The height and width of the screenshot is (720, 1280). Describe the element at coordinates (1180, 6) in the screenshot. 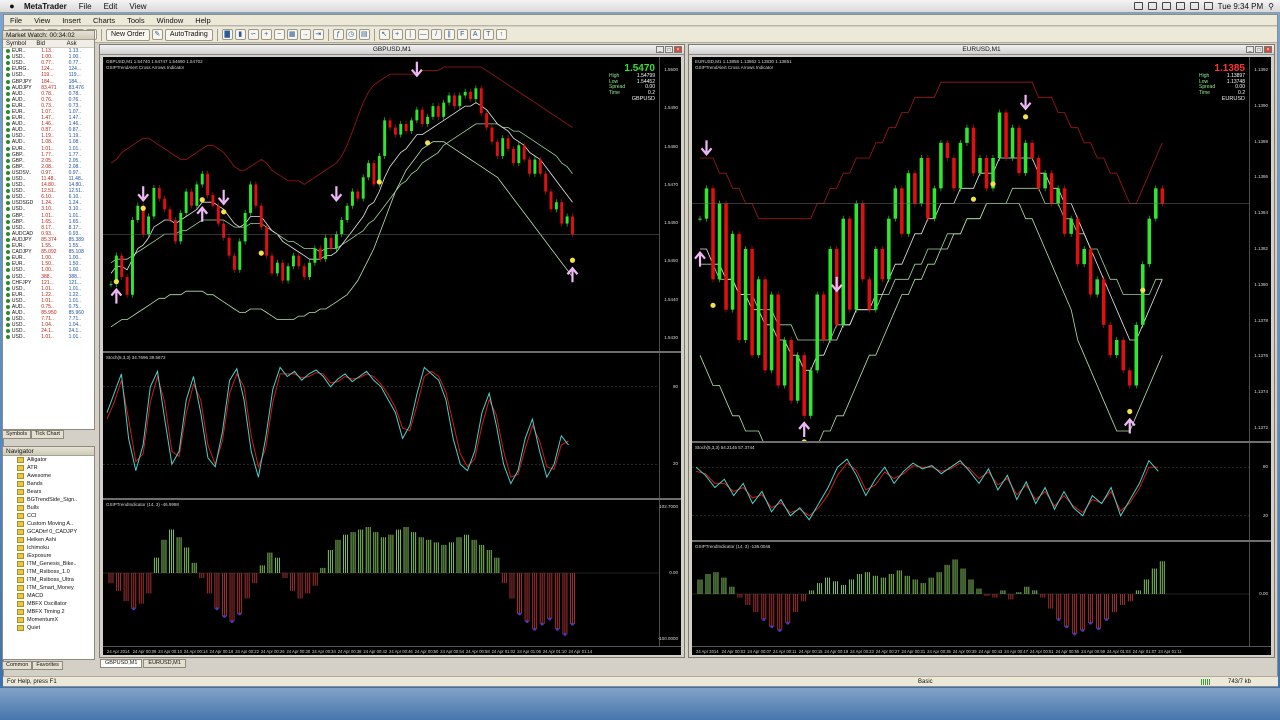

I see `wifi-icon` at that location.